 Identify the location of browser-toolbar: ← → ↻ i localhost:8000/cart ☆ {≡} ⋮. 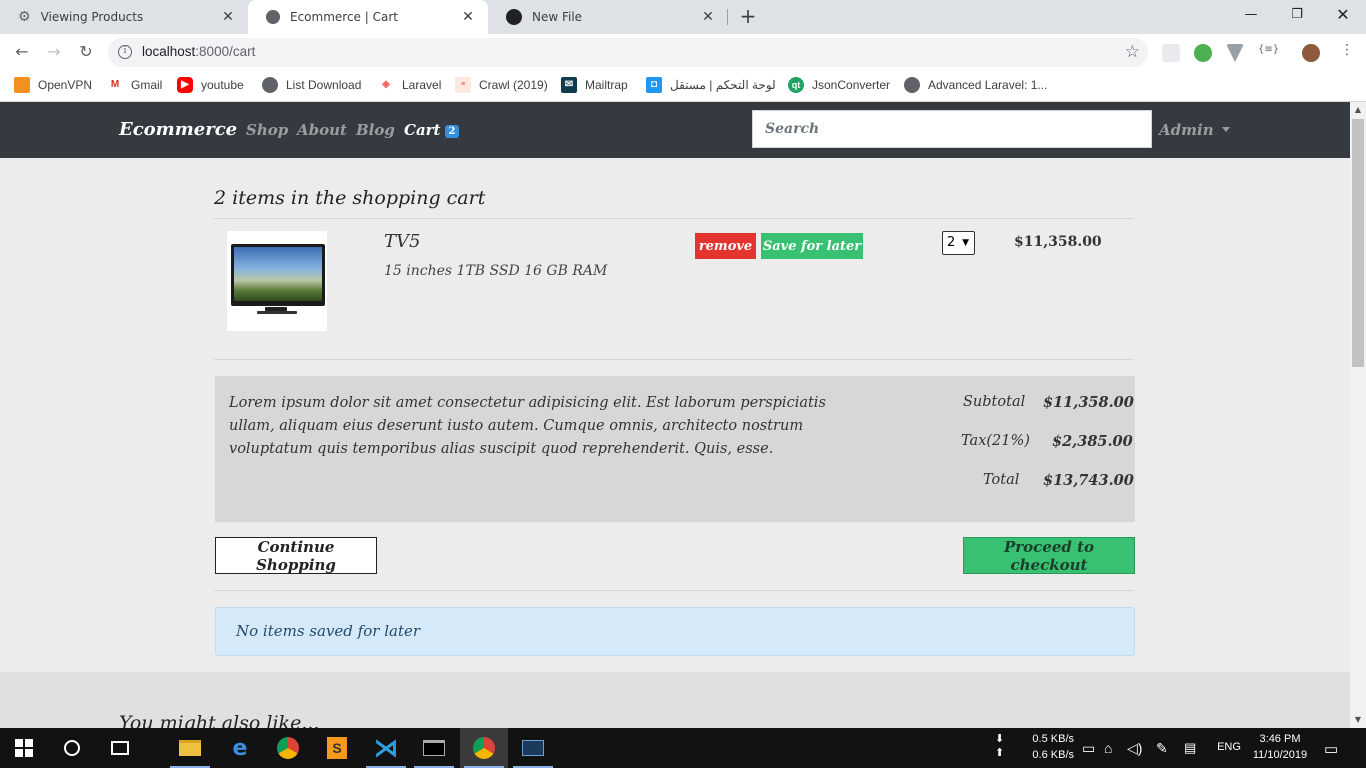
(683, 52).